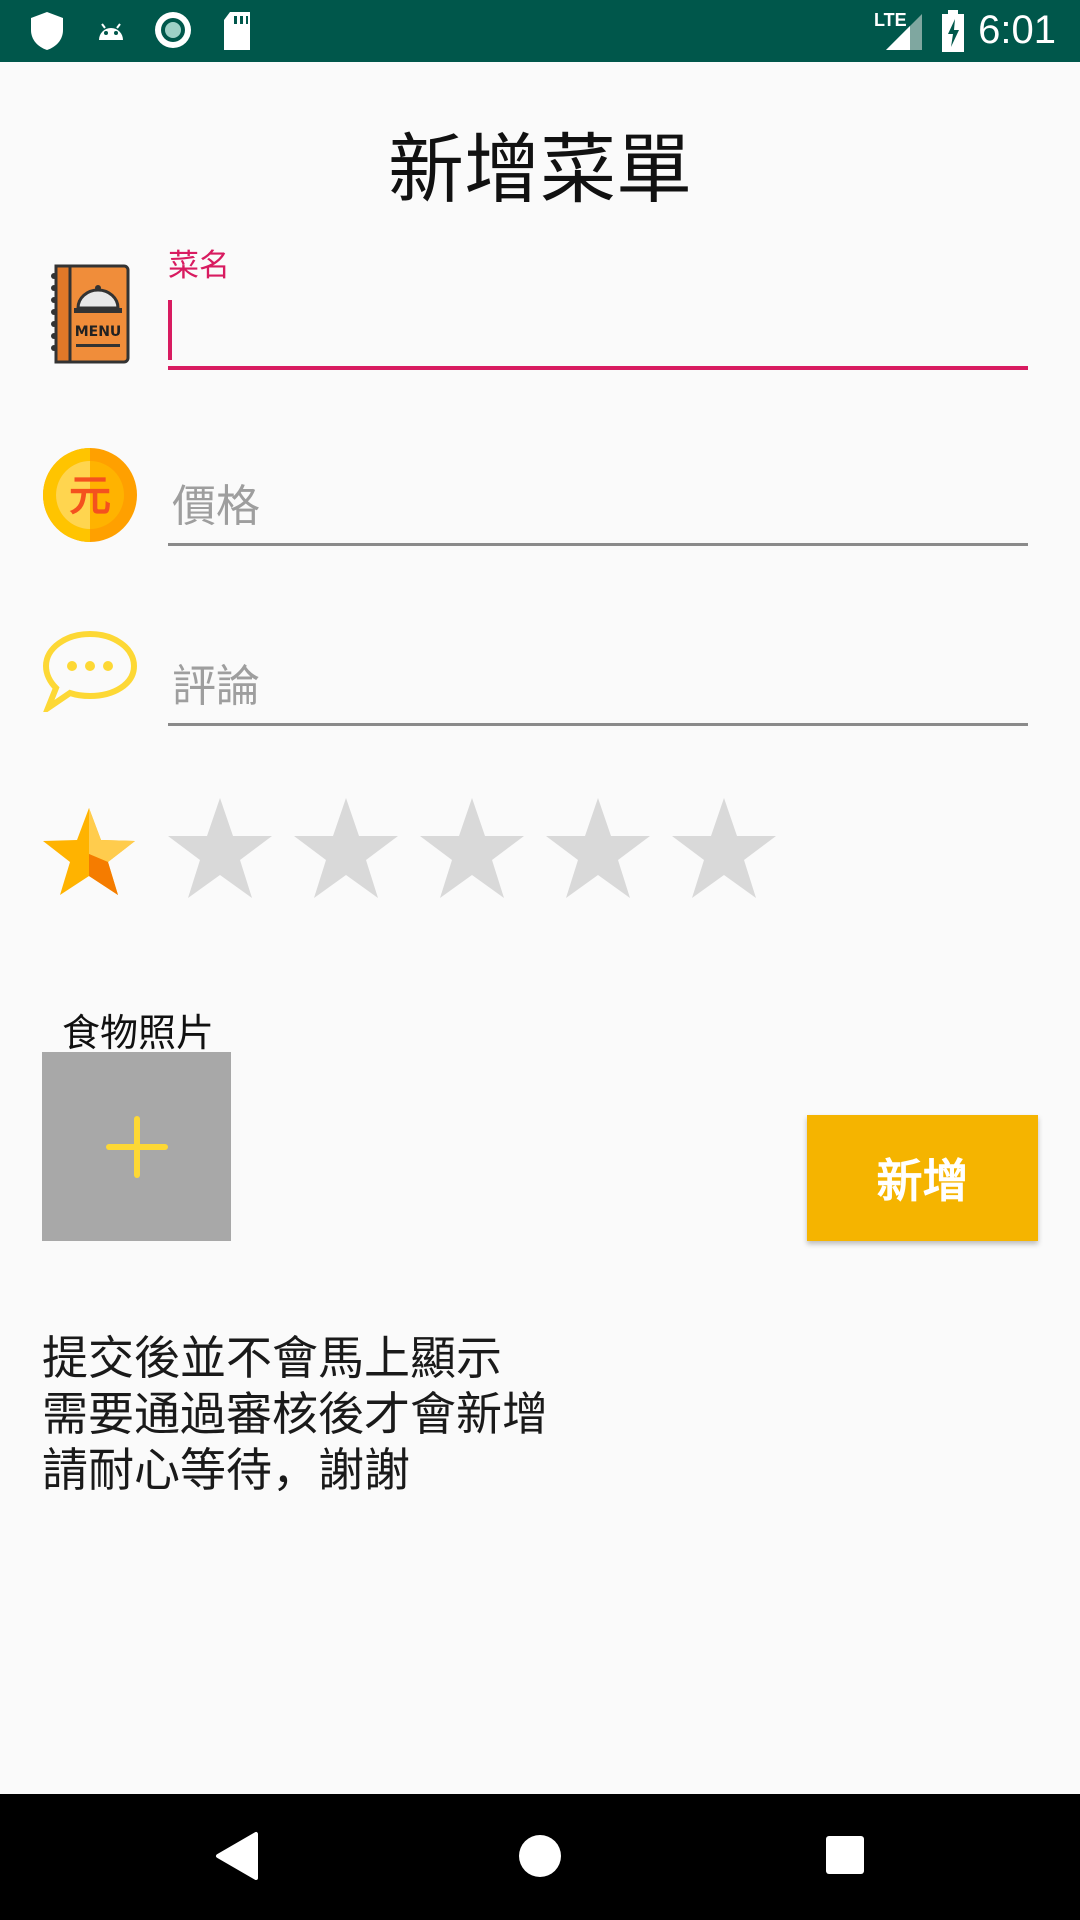 The width and height of the screenshot is (1080, 1920). Describe the element at coordinates (226, 1470) in the screenshot. I see `notice-line: 請耐心等待，謝謝` at that location.